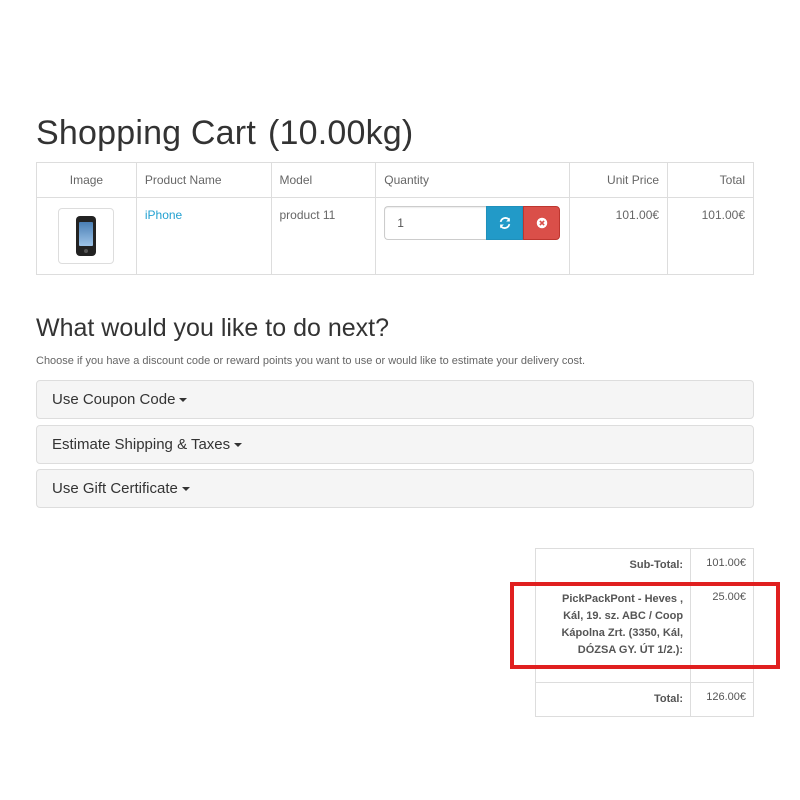  Describe the element at coordinates (203, 236) in the screenshot. I see `cell-product-name: iPhone` at that location.